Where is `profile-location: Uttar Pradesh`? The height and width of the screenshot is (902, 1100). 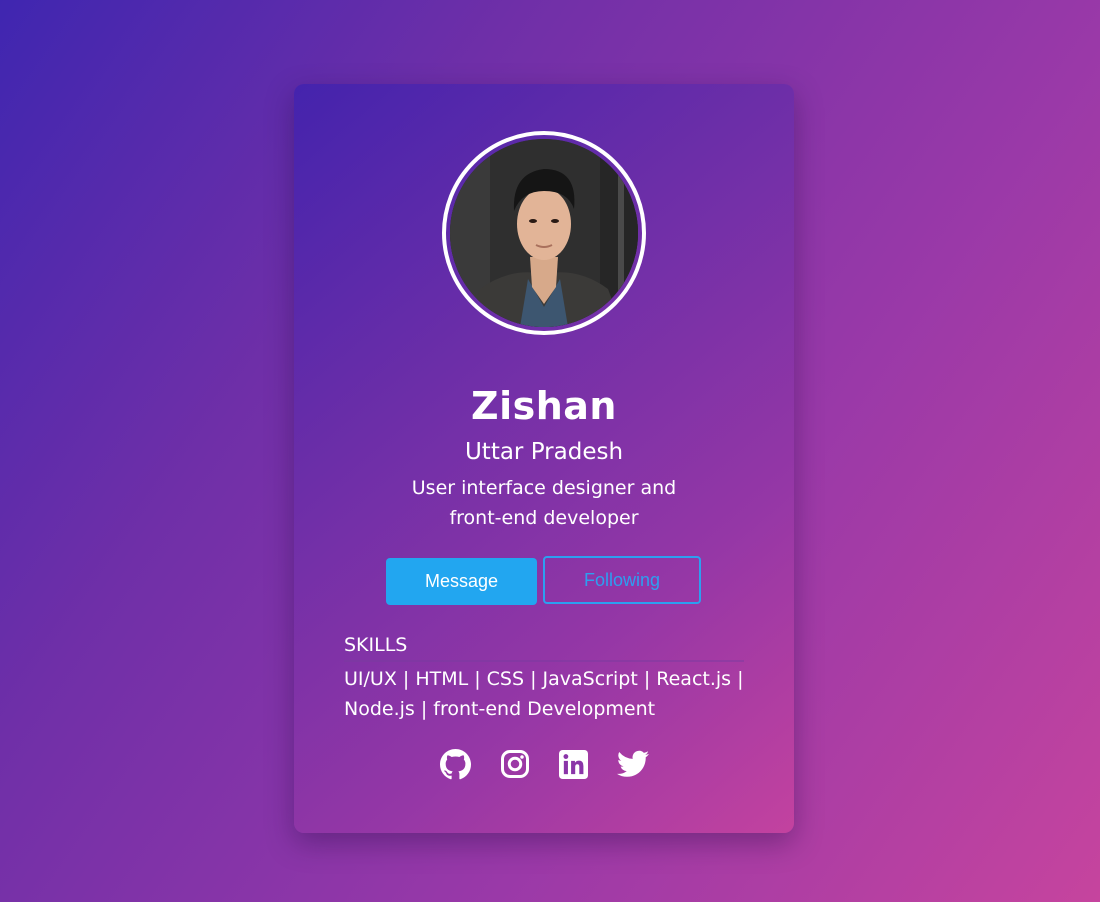 profile-location: Uttar Pradesh is located at coordinates (544, 452).